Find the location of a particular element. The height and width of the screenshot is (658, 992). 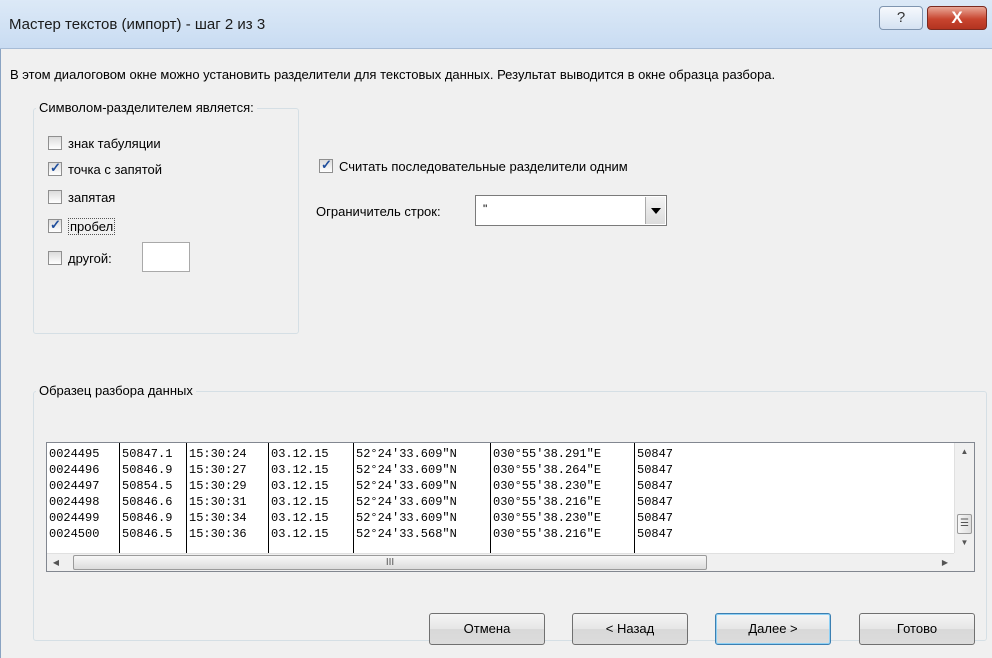

space-option: пробел is located at coordinates (82, 226).